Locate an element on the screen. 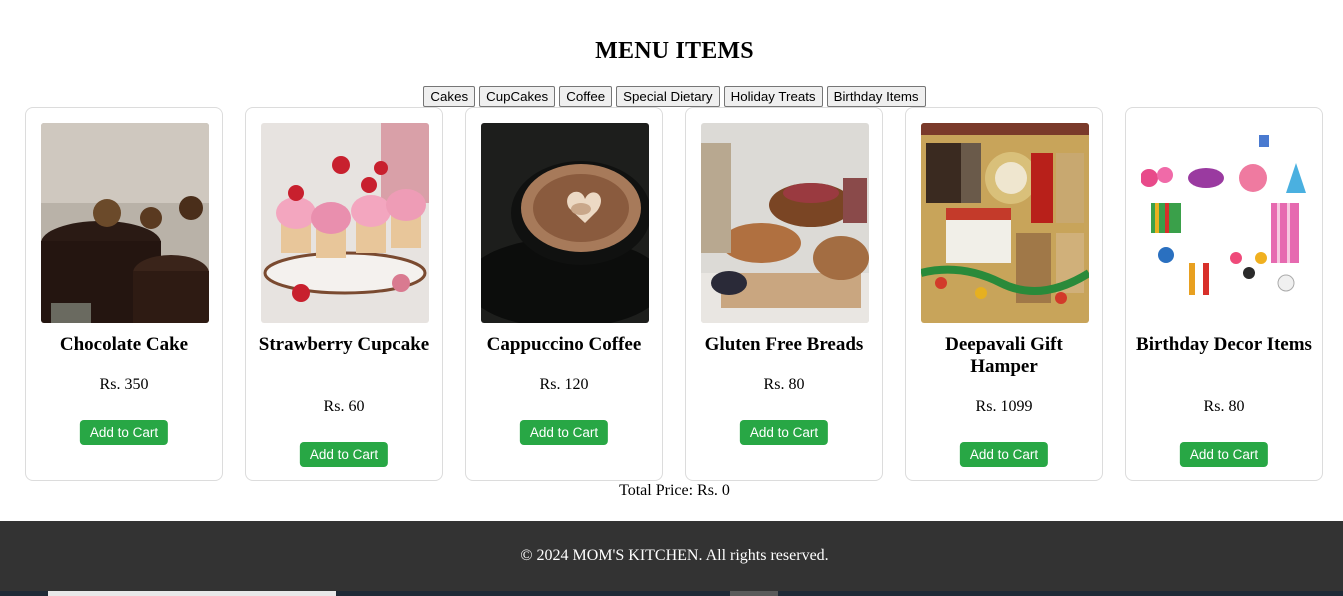 This screenshot has height=596, width=1343. filter-birthday-items-button: Birthday Items is located at coordinates (876, 96).